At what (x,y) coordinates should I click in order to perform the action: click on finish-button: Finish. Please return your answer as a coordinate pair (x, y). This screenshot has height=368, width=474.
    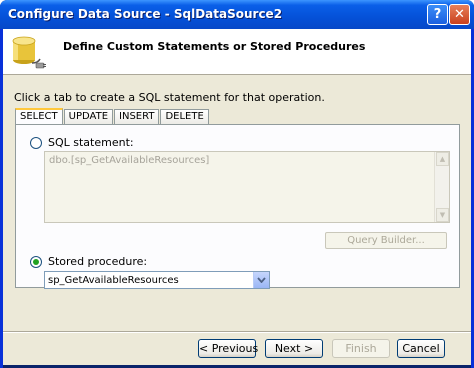
    Looking at the image, I should click on (361, 348).